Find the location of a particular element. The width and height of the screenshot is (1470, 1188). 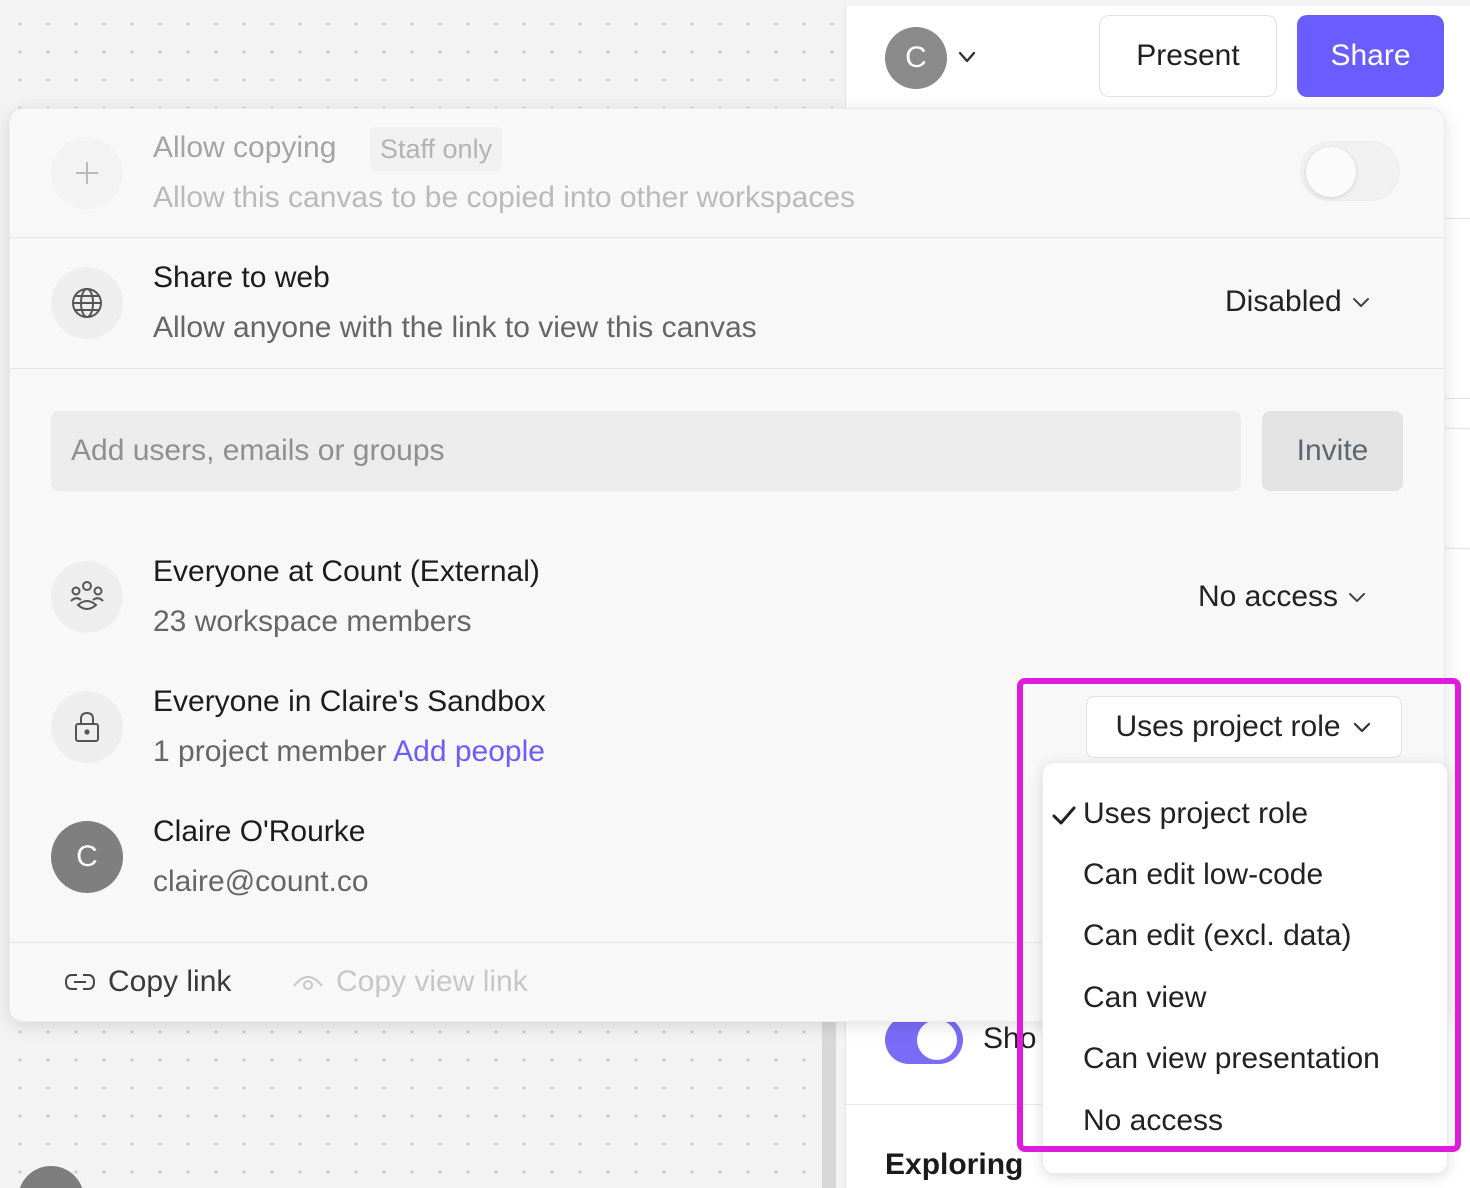

share-to-web-title: Share to web is located at coordinates (241, 277).